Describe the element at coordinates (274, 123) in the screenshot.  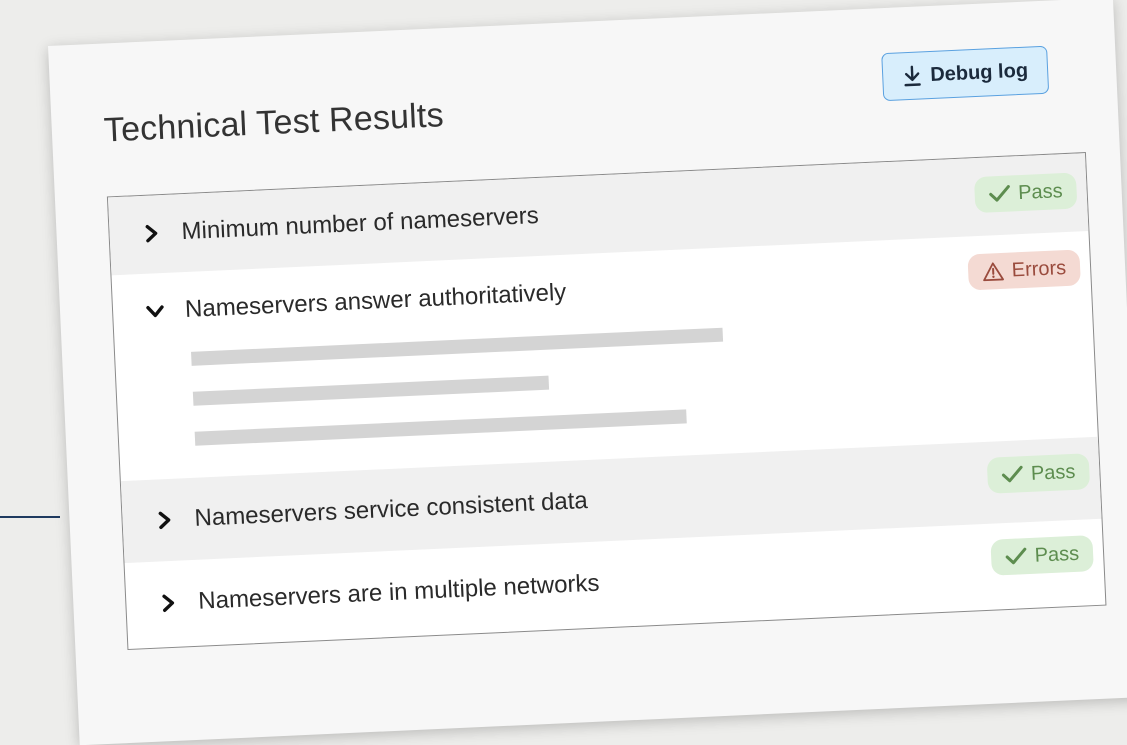
I see `page-title: Technical Test Results` at that location.